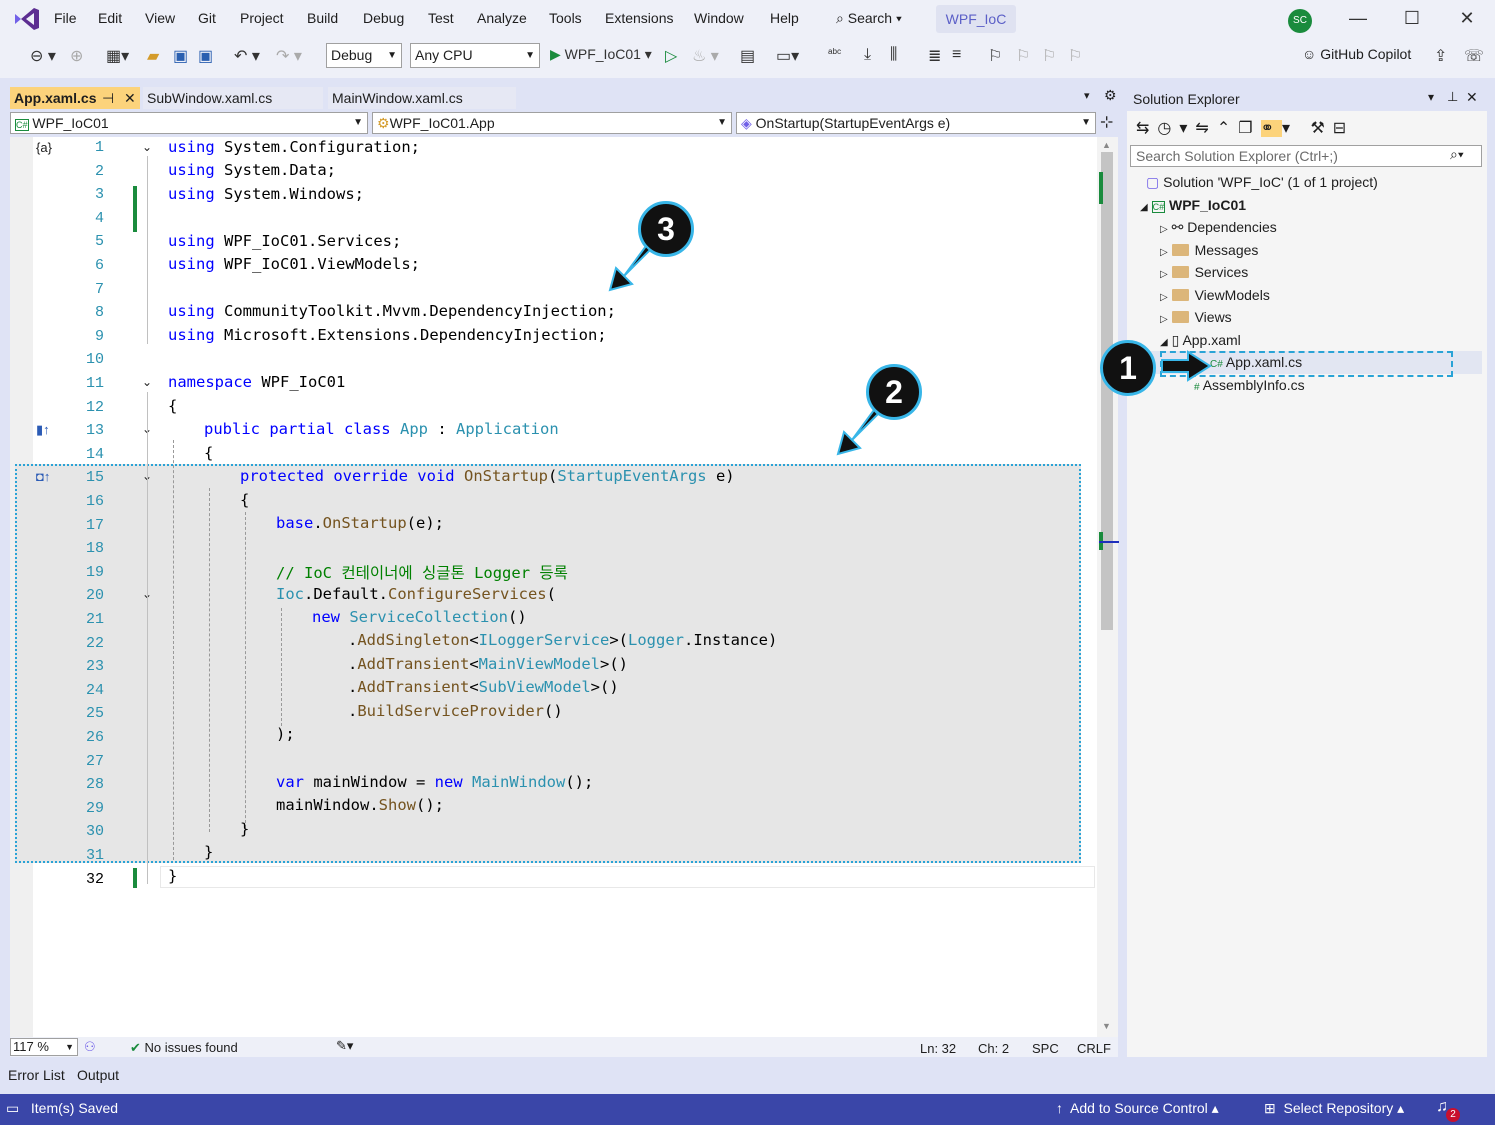 Image resolution: width=1495 pixels, height=1125 pixels. Describe the element at coordinates (565, 18) in the screenshot. I see `menu-tools: Tools` at that location.